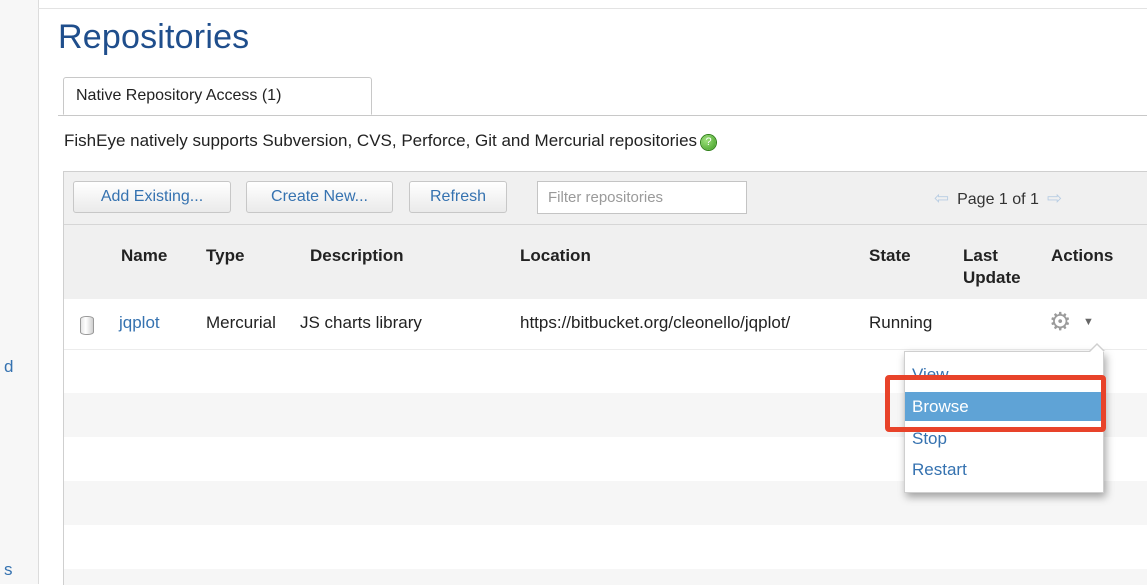 The image size is (1147, 585). Describe the element at coordinates (1082, 255) in the screenshot. I see `col-actions: Actions` at that location.